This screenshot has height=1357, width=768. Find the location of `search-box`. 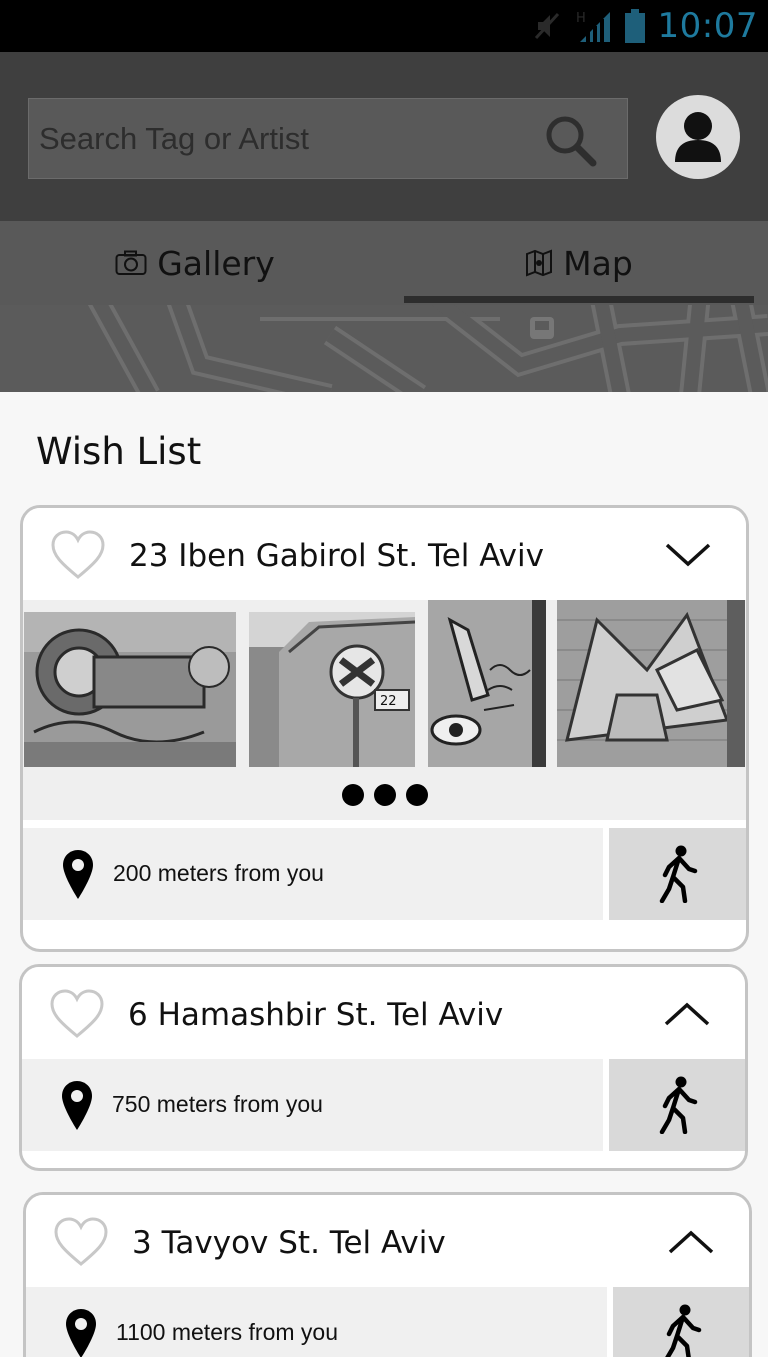

search-box is located at coordinates (328, 138).